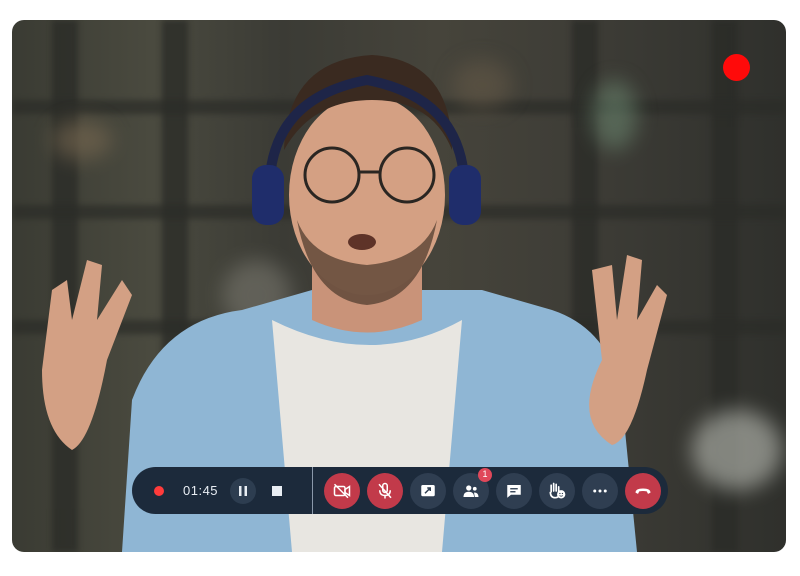  What do you see at coordinates (87, 355) in the screenshot?
I see `left-hand` at bounding box center [87, 355].